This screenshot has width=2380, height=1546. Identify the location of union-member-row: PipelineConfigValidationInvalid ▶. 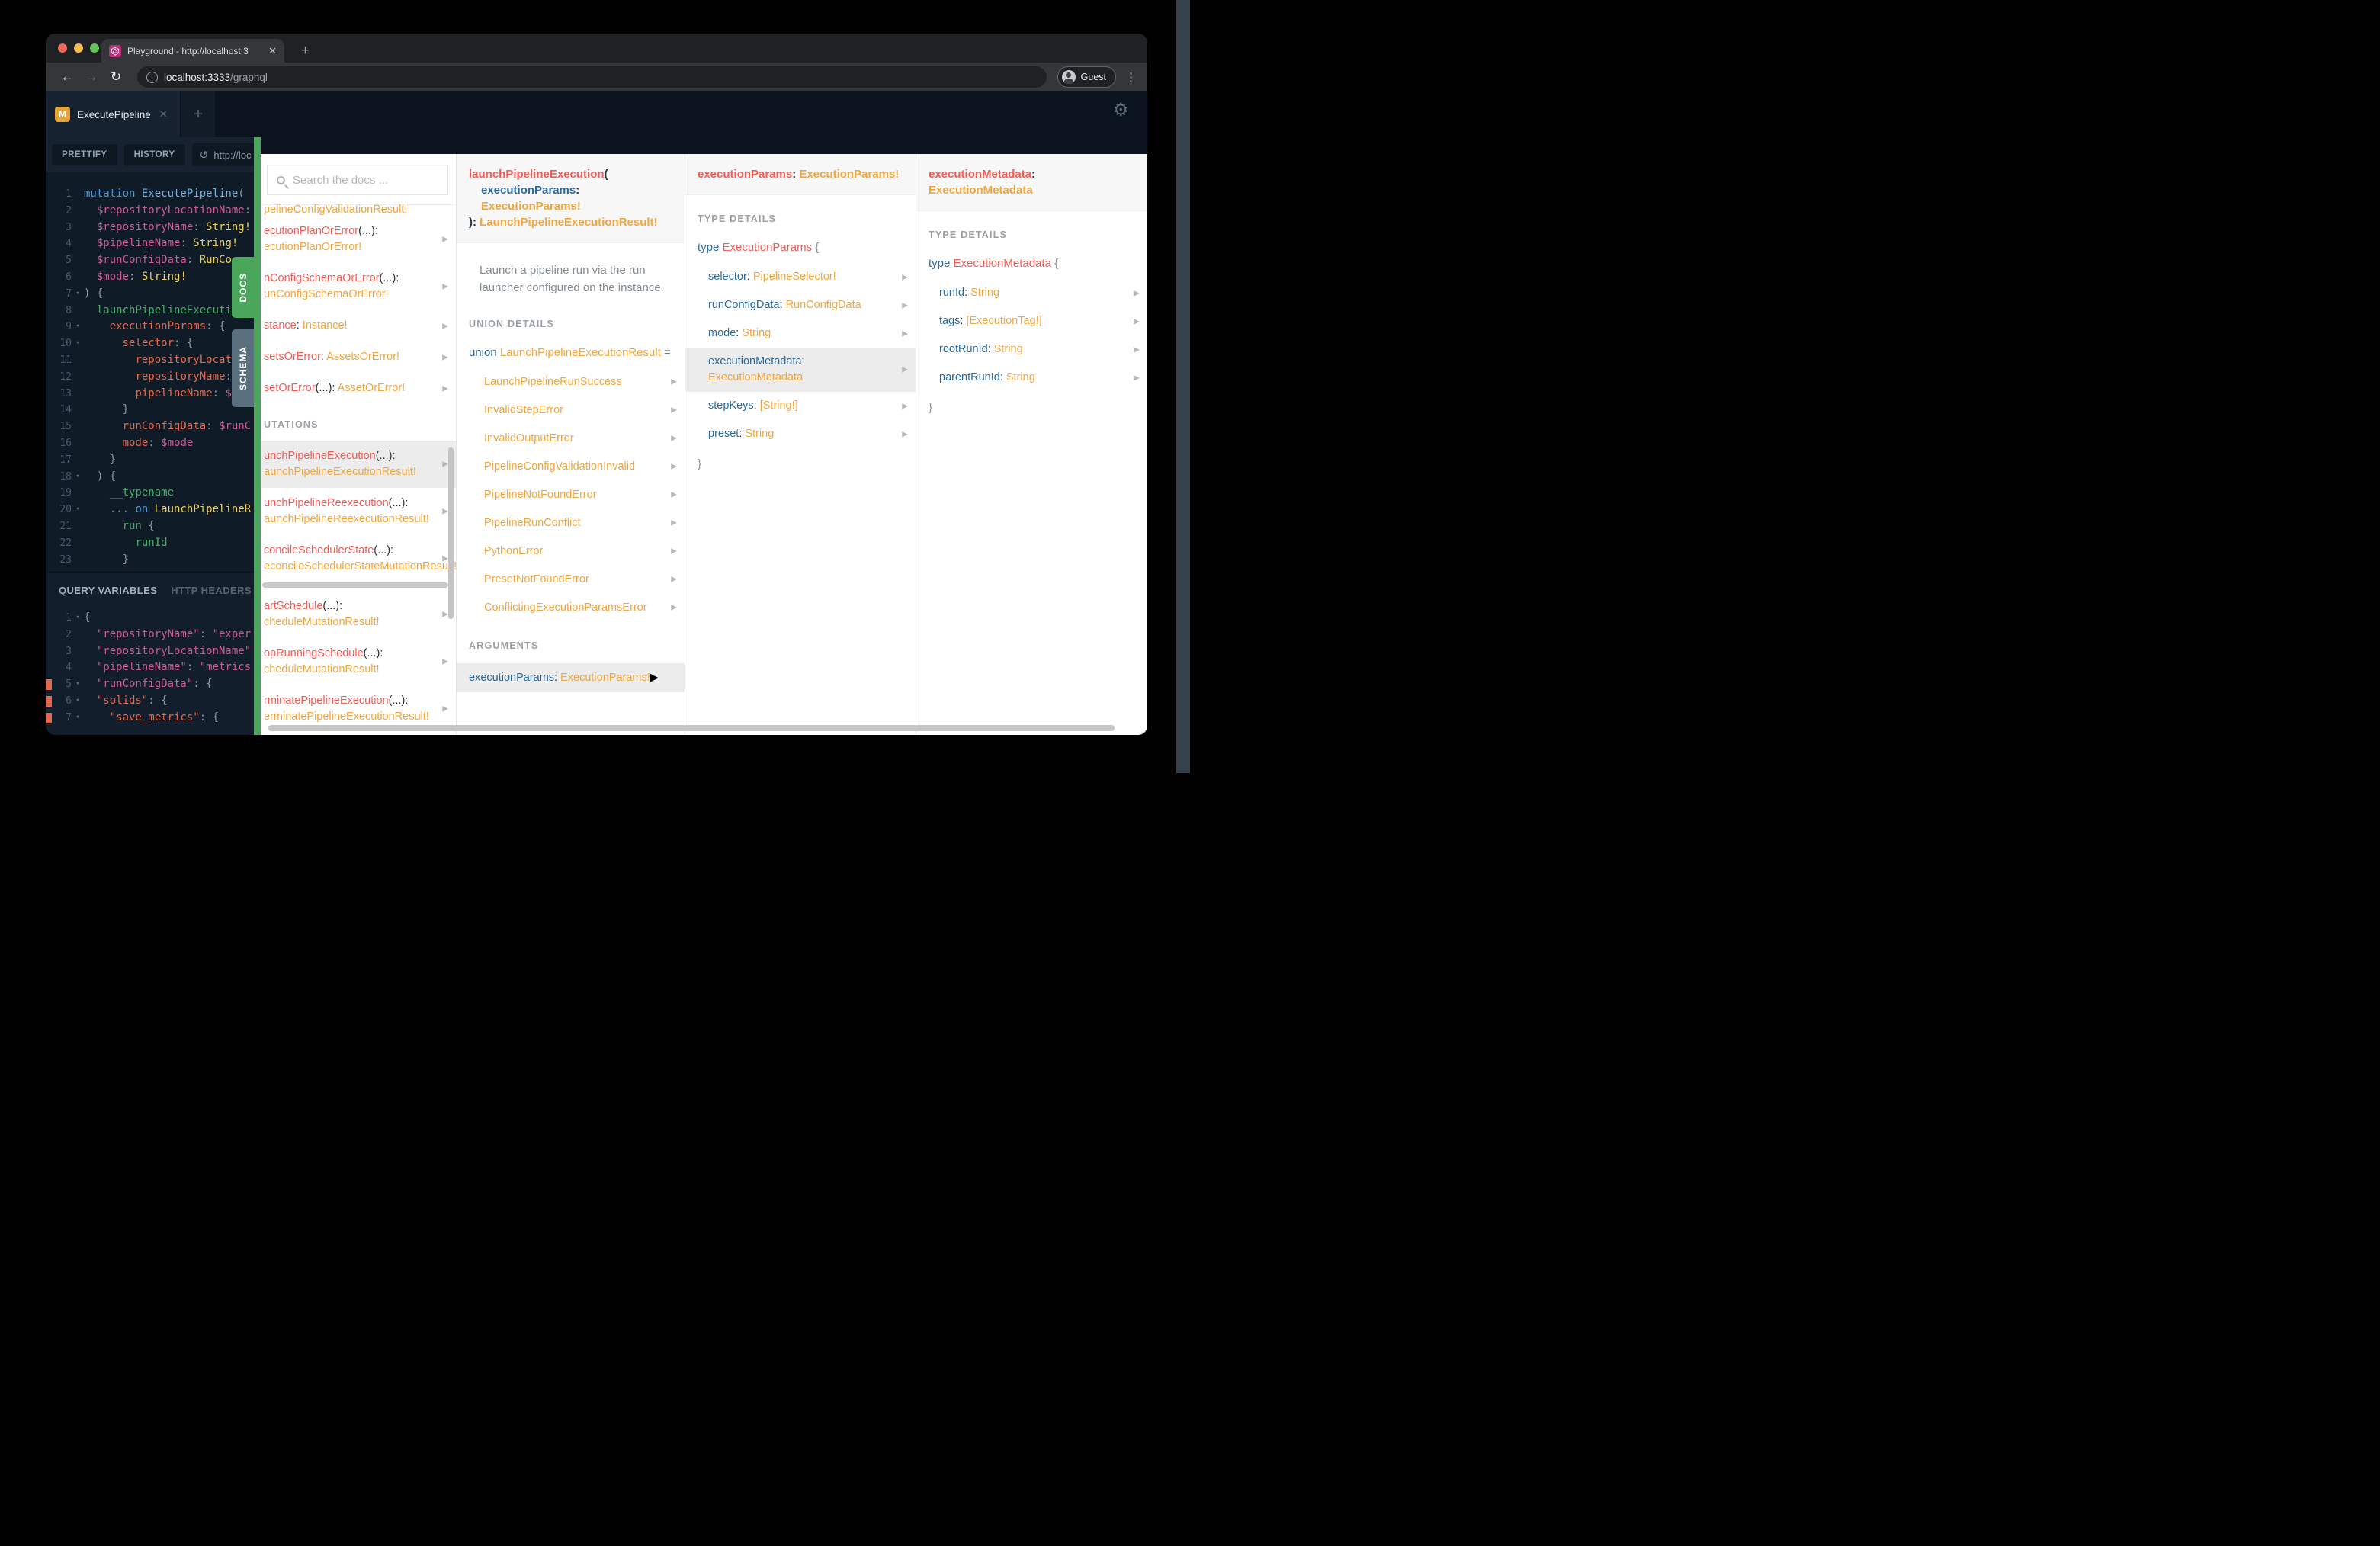
(571, 467).